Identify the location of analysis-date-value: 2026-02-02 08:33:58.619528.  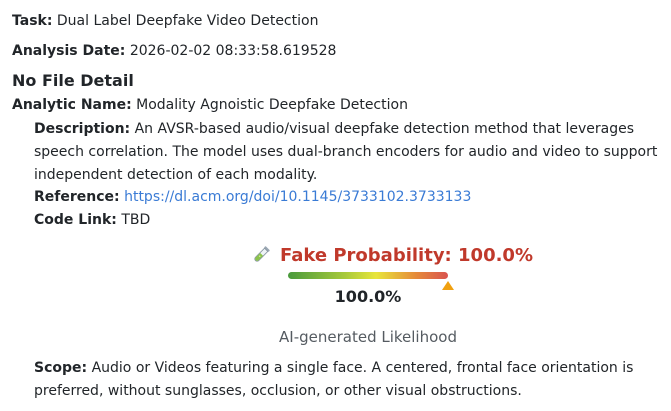
(233, 51).